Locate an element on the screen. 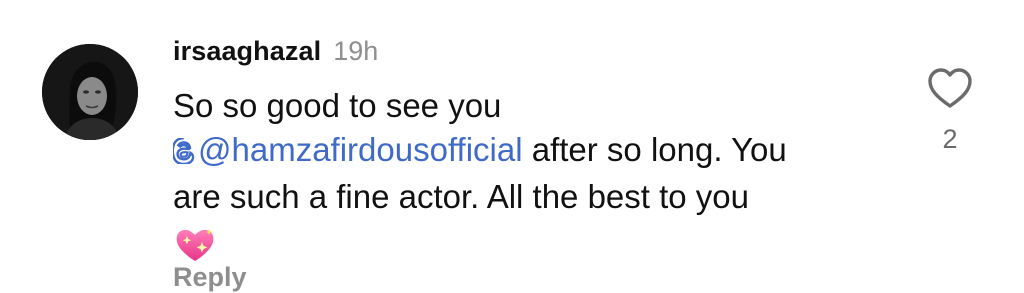  avatar-photo-icon is located at coordinates (90, 92).